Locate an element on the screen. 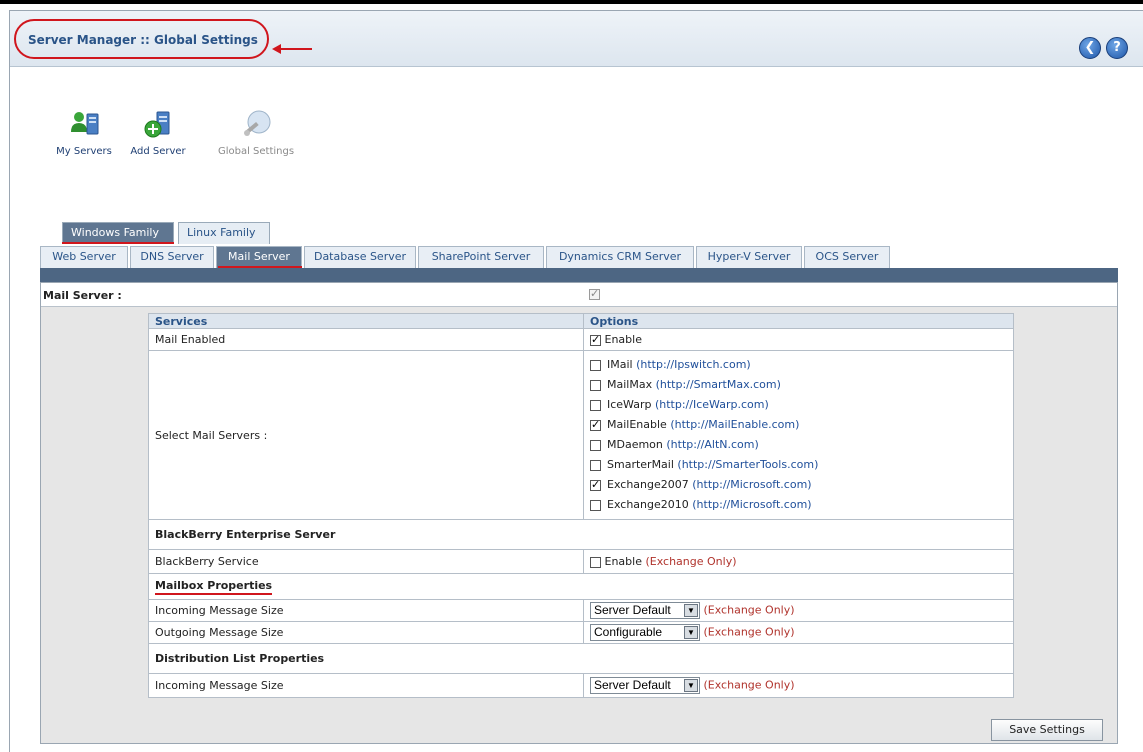 The width and height of the screenshot is (1143, 752). blackberry-section-heading: BlackBerry Enterprise Server is located at coordinates (581, 534).